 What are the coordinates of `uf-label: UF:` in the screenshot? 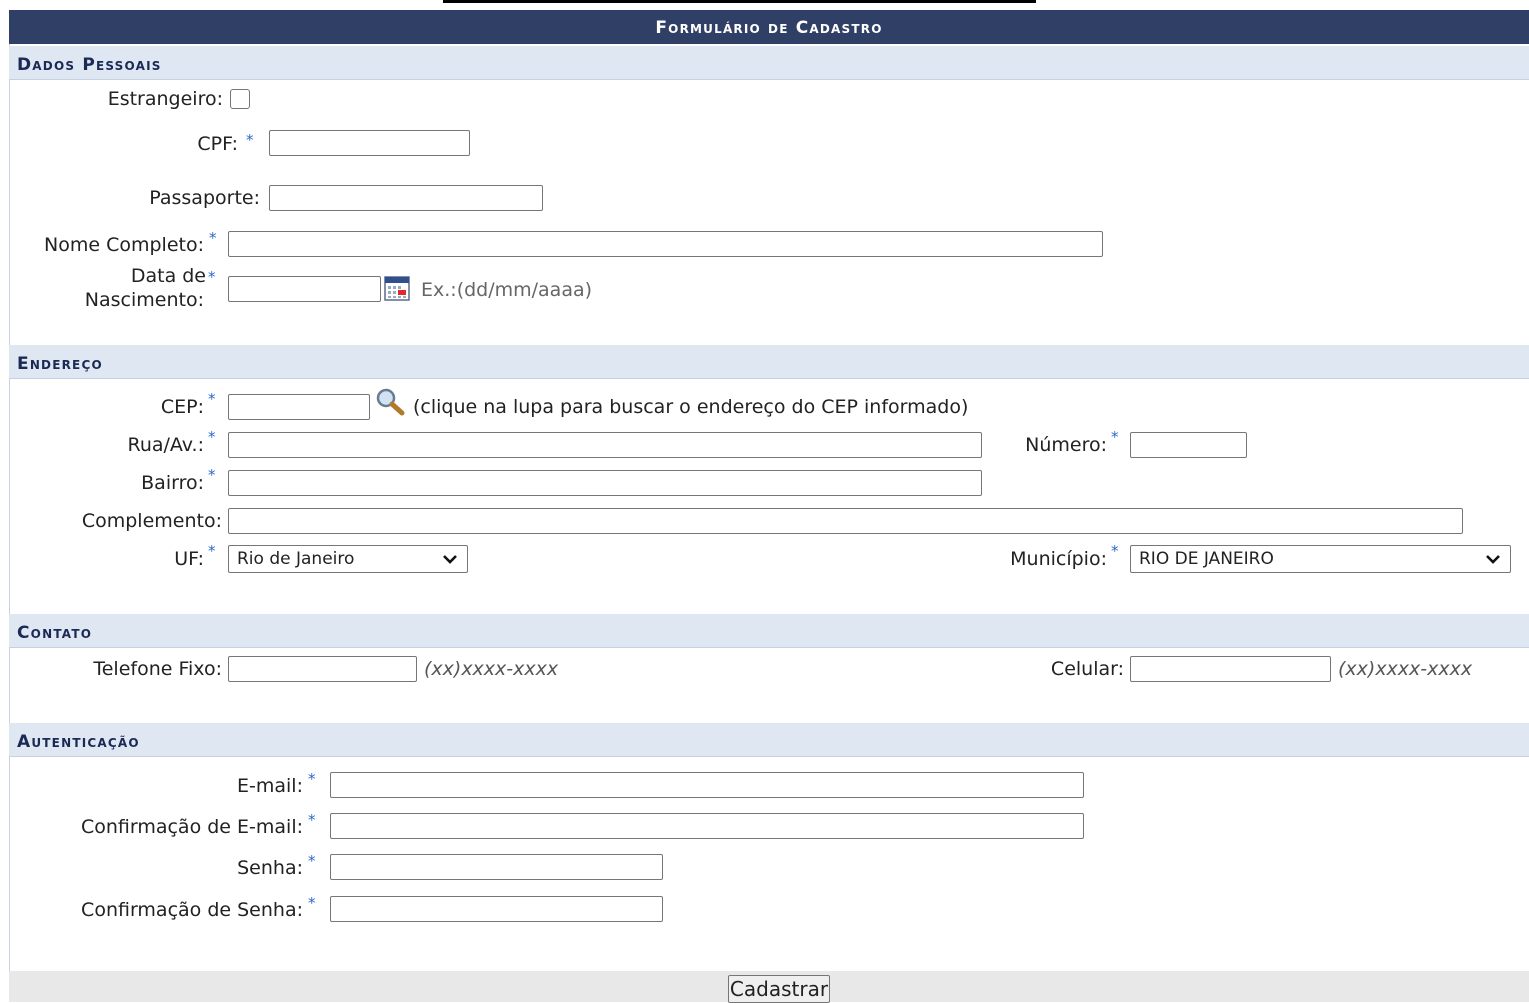 It's located at (189, 559).